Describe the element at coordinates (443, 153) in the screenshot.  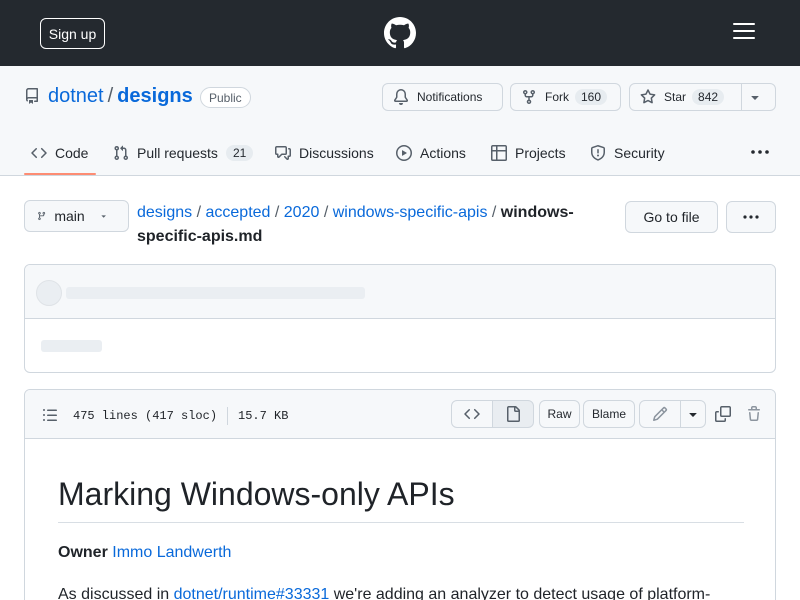
I see `tab-actions-label: Actions` at that location.